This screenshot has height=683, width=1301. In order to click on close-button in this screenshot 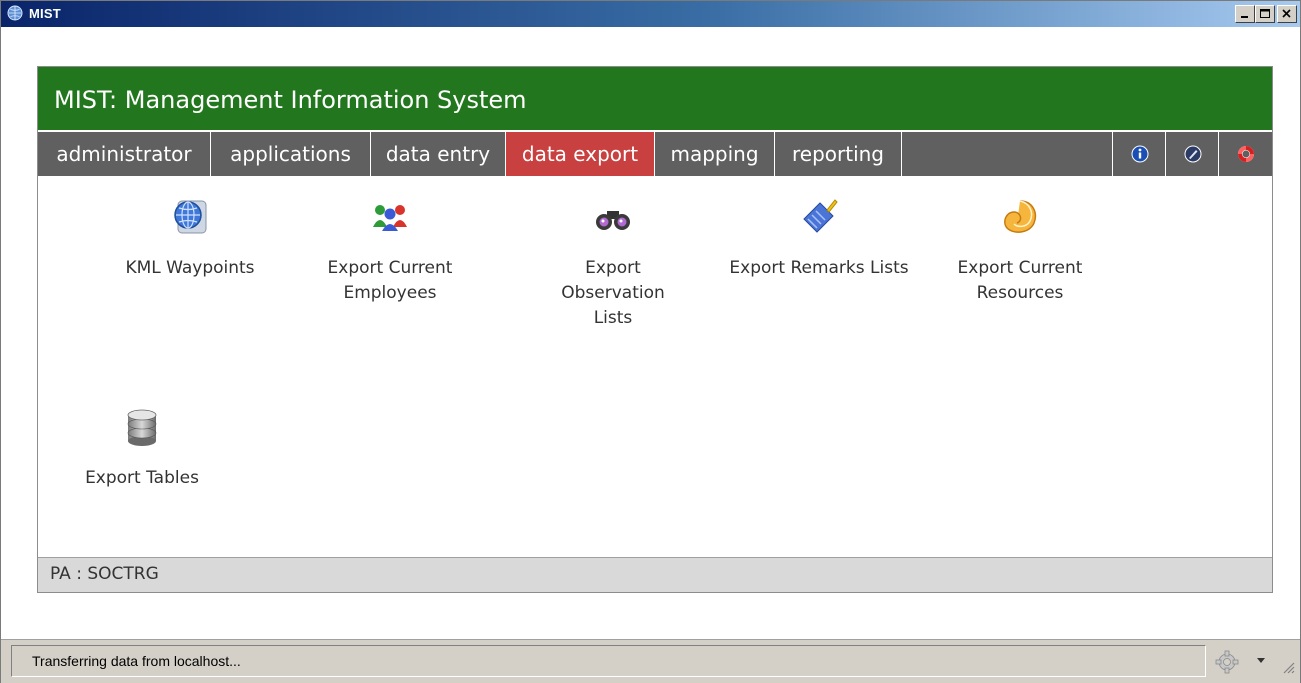, I will do `click(1287, 14)`.